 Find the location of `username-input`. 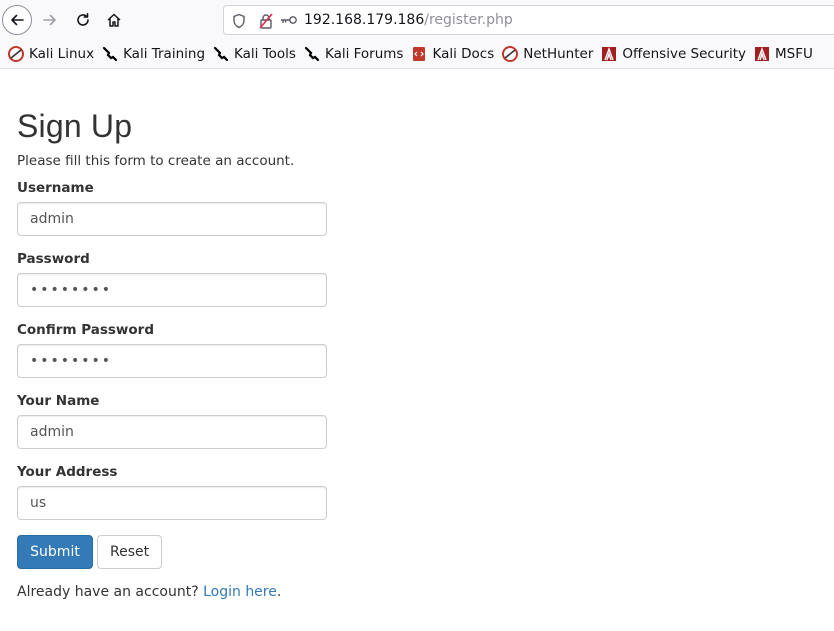

username-input is located at coordinates (172, 219).